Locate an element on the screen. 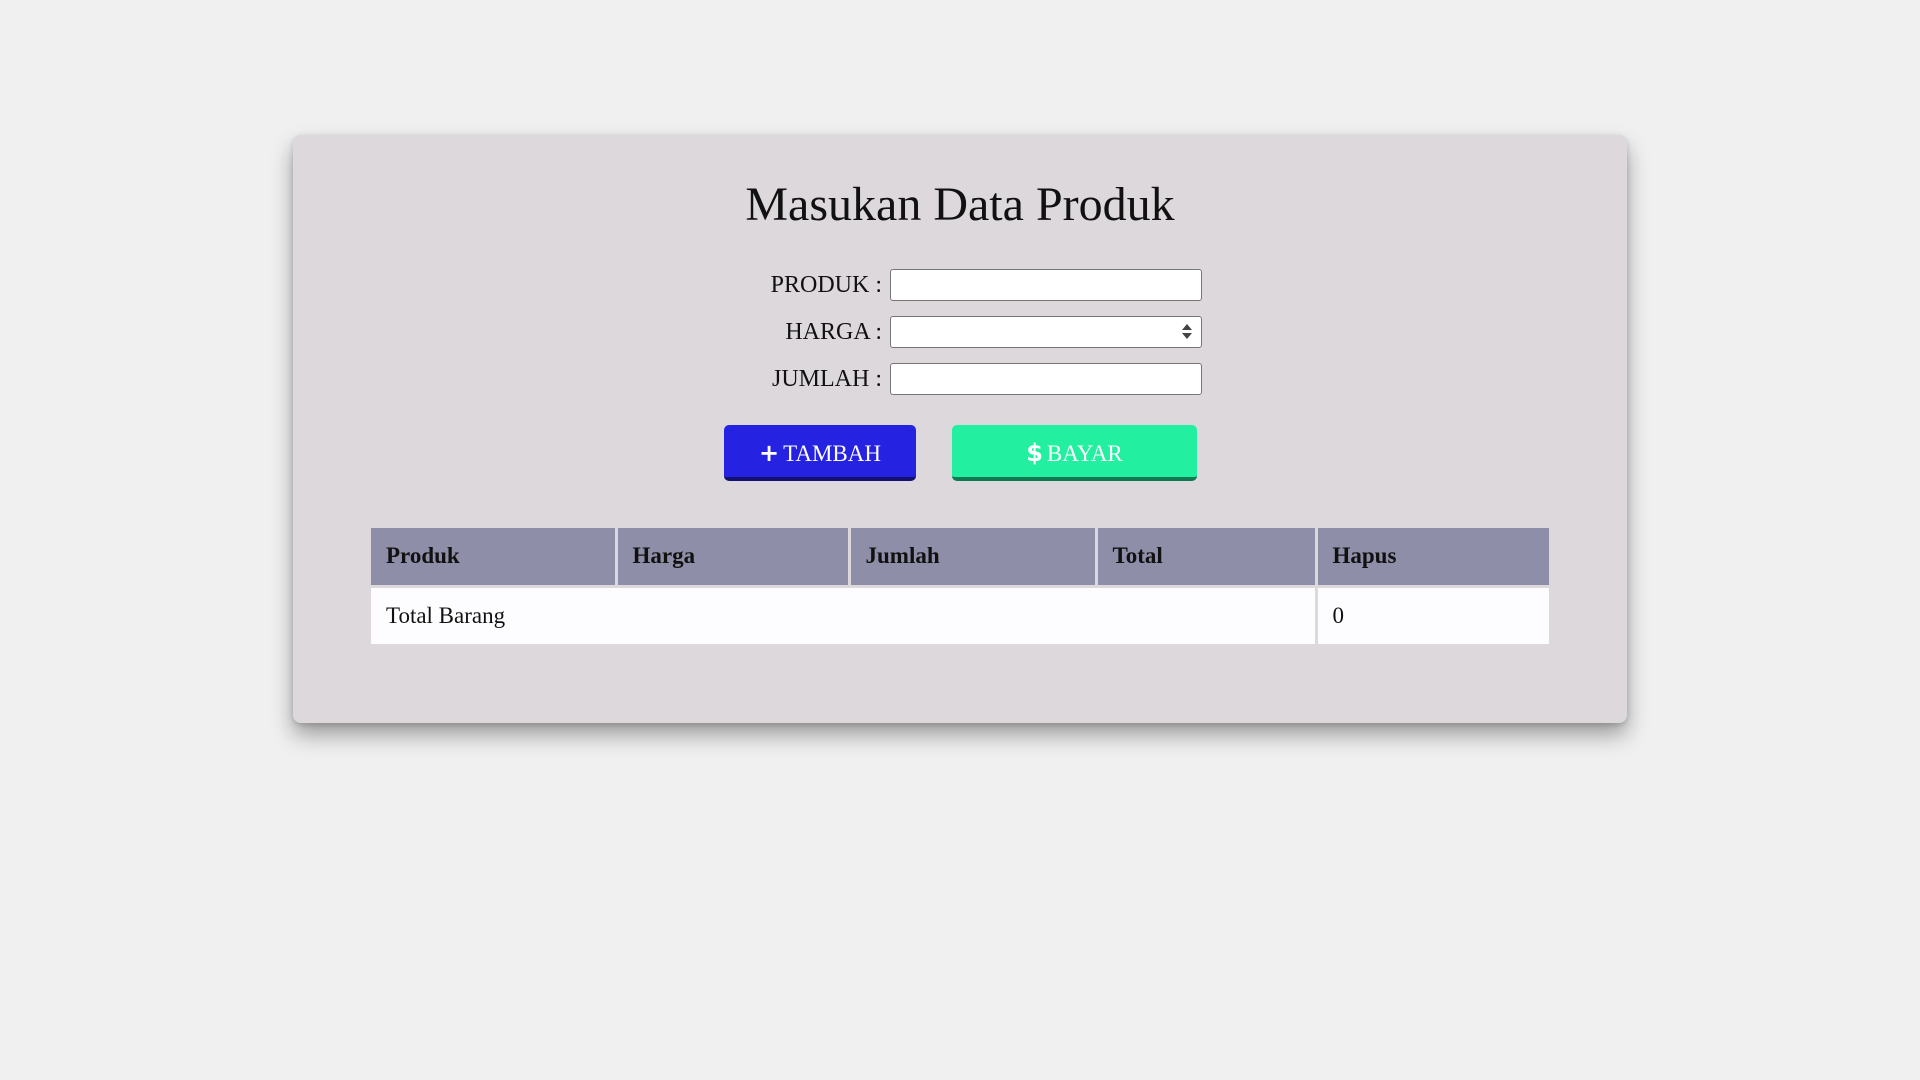 Image resolution: width=1920 pixels, height=1080 pixels. harga-label: HARGA : is located at coordinates (833, 332).